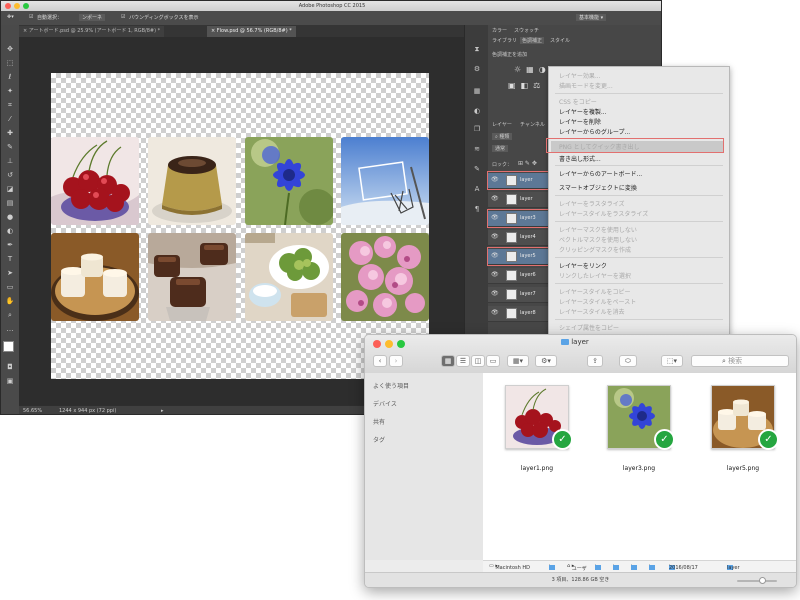  Describe the element at coordinates (589, 327) in the screenshot. I see `menu-item-copy-shape-attributes: シェイプ属性をコピー` at that location.